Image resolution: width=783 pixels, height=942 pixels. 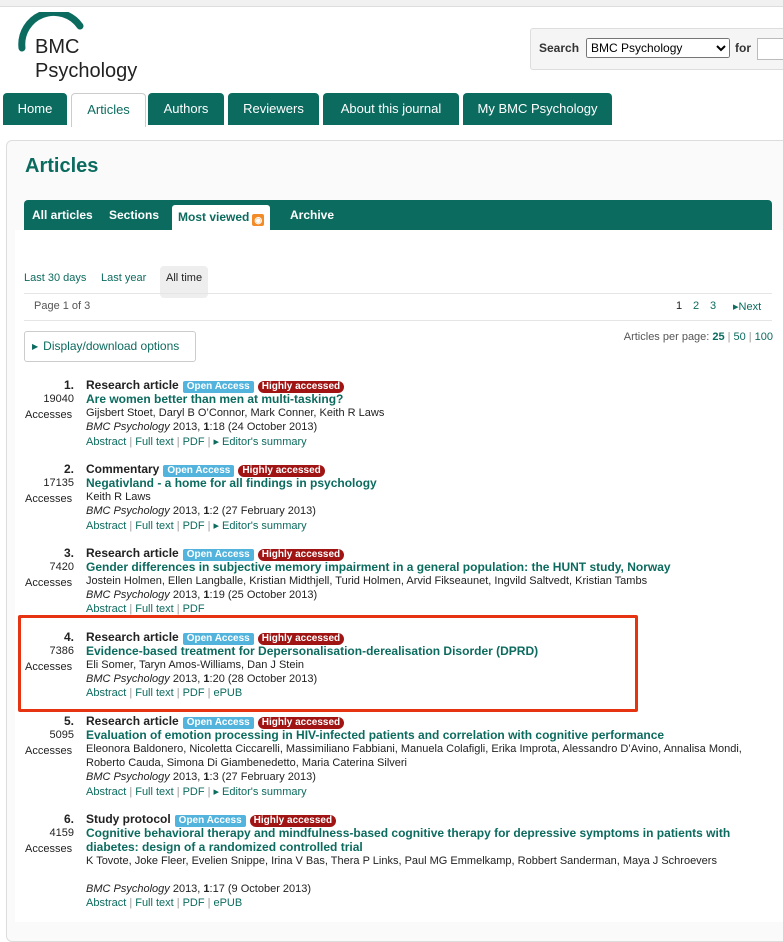 I want to click on search-input, so click(x=770, y=49).